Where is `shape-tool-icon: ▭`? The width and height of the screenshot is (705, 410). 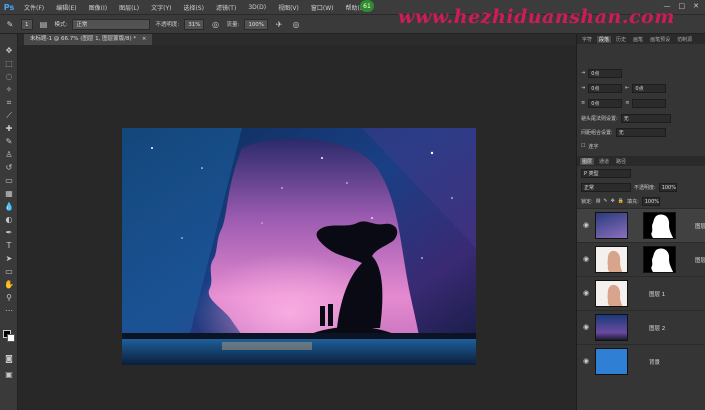 shape-tool-icon: ▭ is located at coordinates (9, 271).